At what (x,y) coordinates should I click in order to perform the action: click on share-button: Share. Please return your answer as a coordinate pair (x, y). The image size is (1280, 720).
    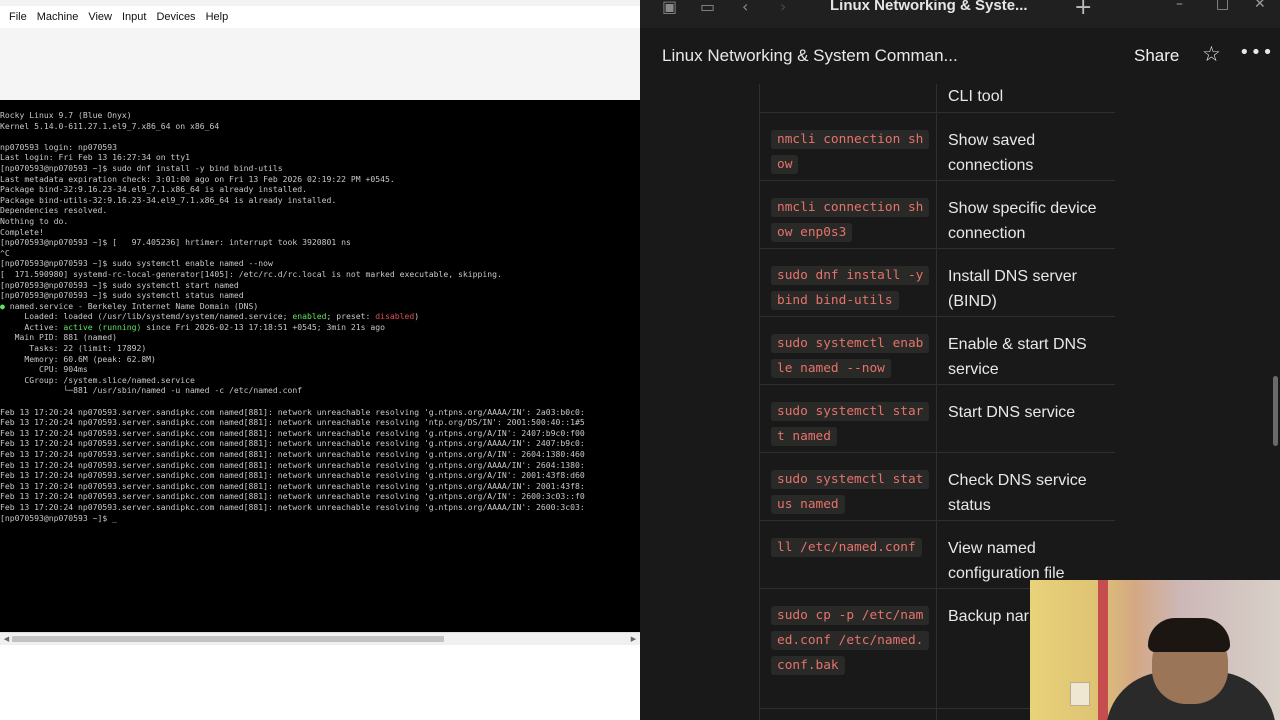
    Looking at the image, I should click on (1156, 56).